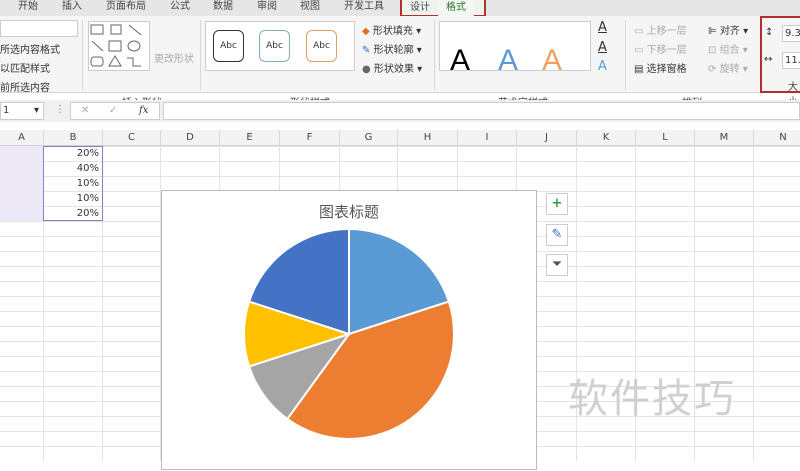  I want to click on column-header-n: N, so click(777, 138).